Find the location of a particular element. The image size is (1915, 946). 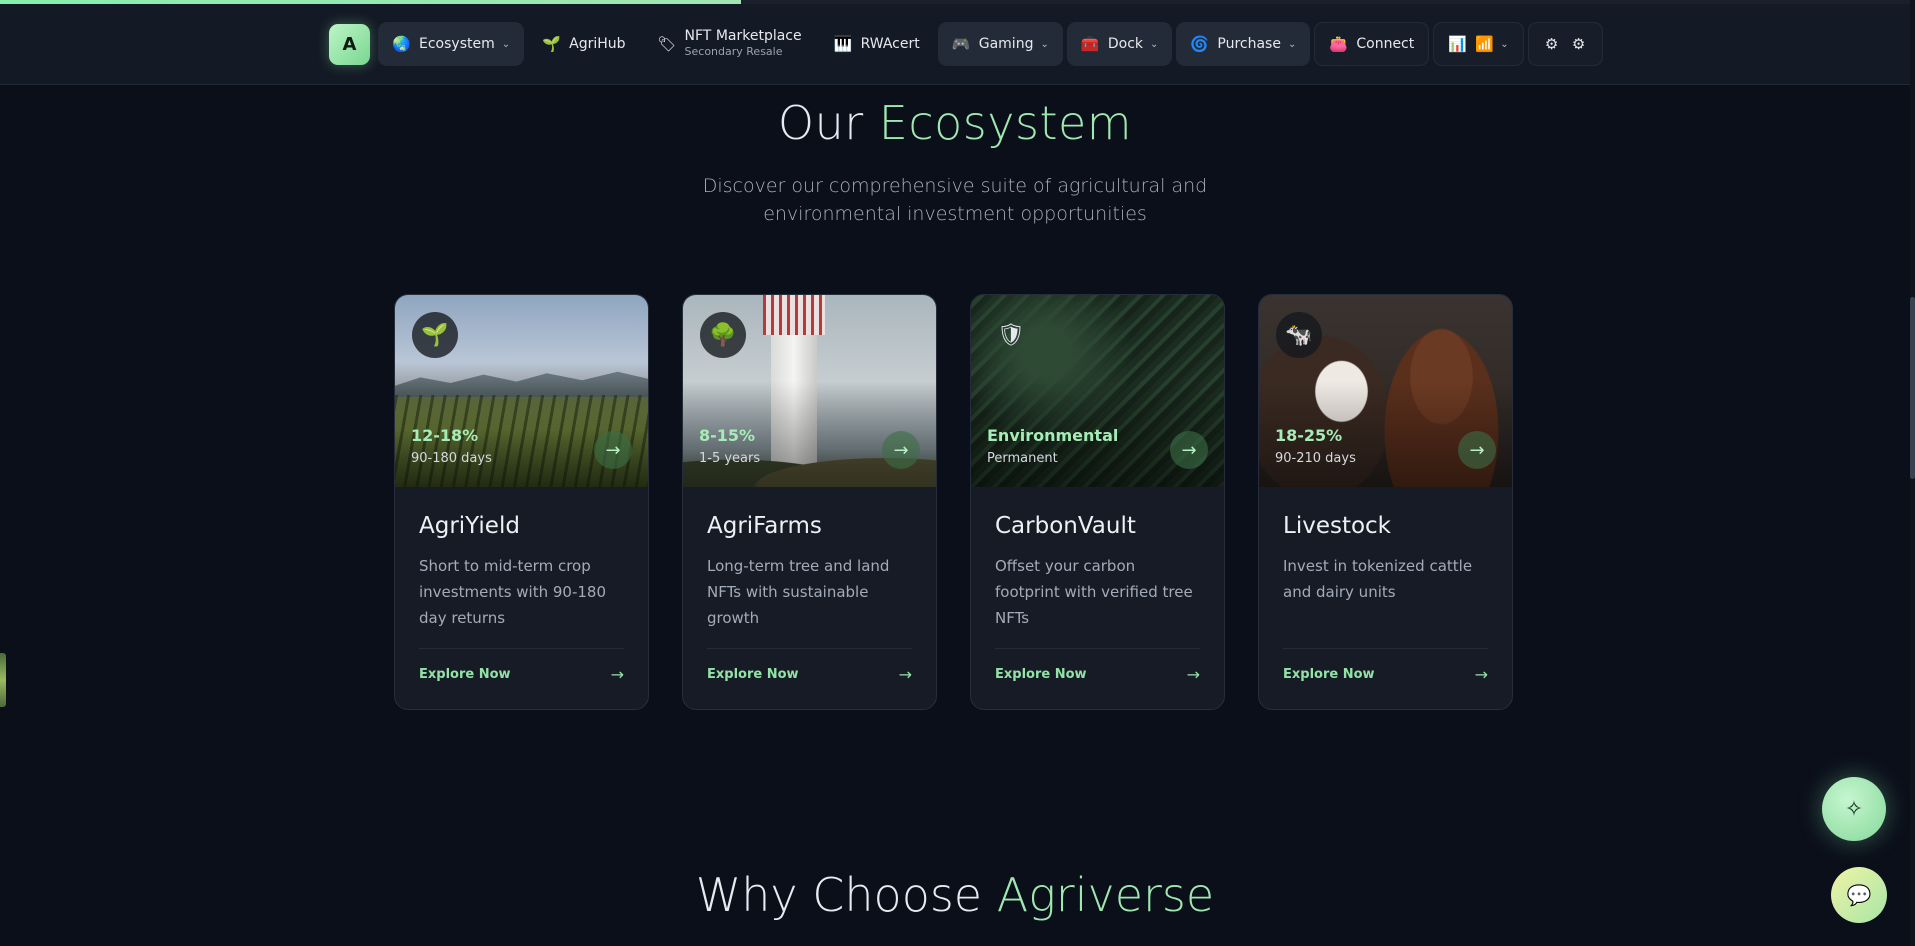

nav-nft-marketplace: 🏷 NFT Marketplace Secondary Resale is located at coordinates (730, 44).